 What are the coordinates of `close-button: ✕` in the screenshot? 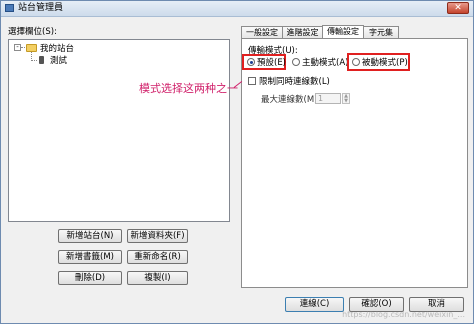 It's located at (458, 8).